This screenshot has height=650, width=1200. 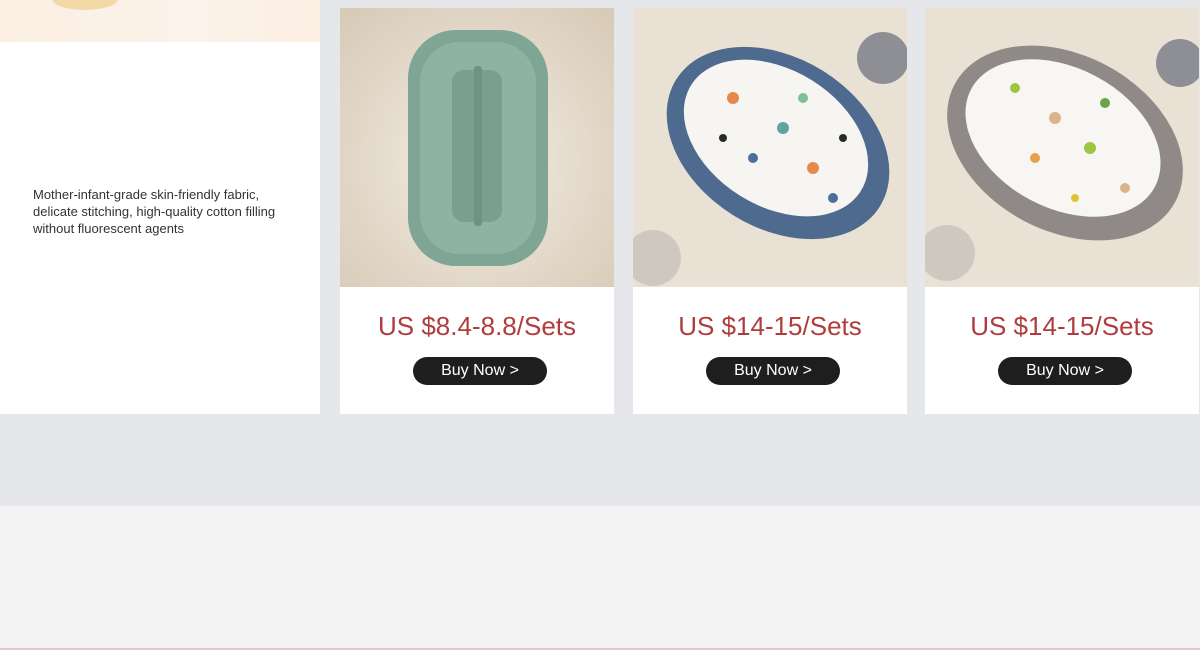 What do you see at coordinates (477, 147) in the screenshot?
I see `green-baby-lounger-photo` at bounding box center [477, 147].